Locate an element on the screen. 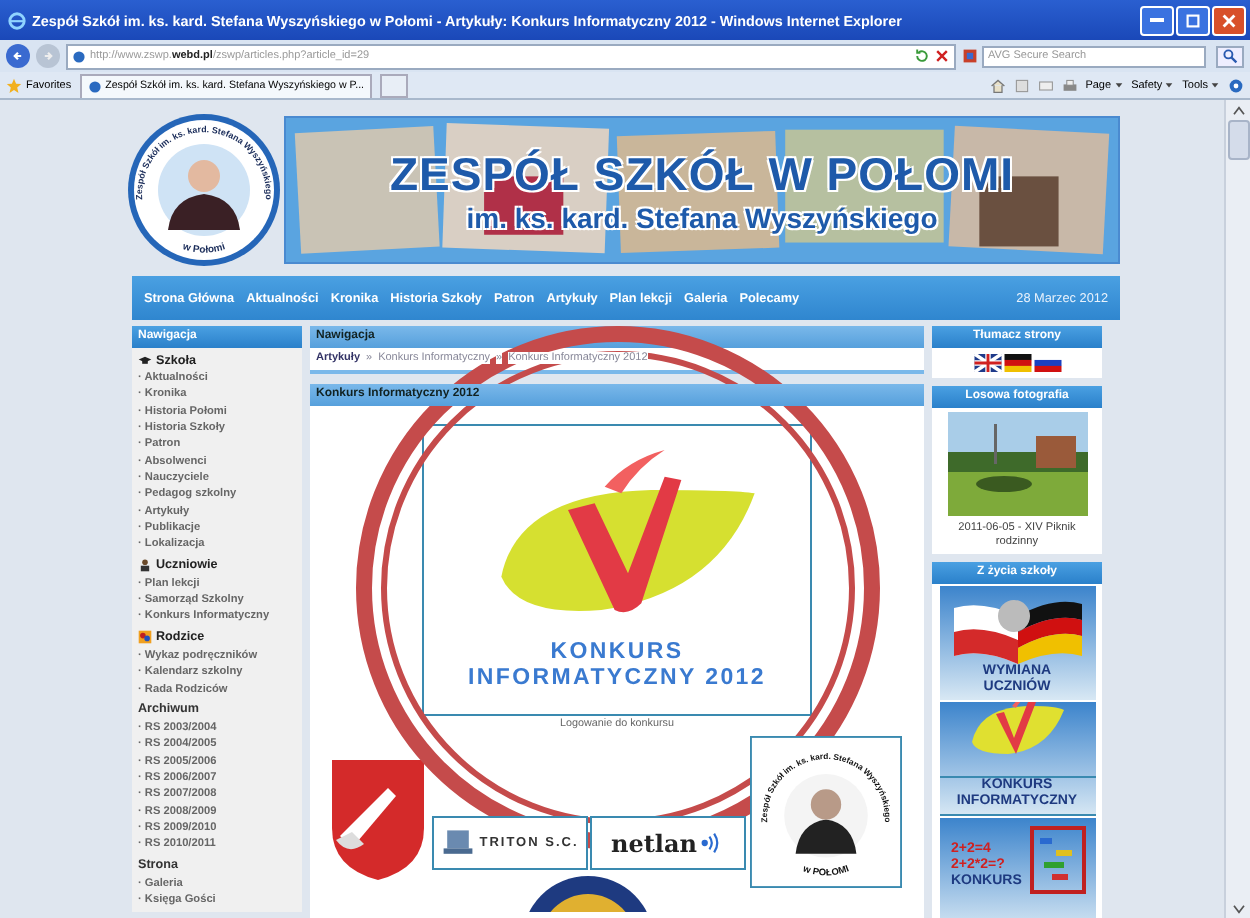 This screenshot has height=918, width=1250. contest-title: KONKURS is located at coordinates (617, 653).